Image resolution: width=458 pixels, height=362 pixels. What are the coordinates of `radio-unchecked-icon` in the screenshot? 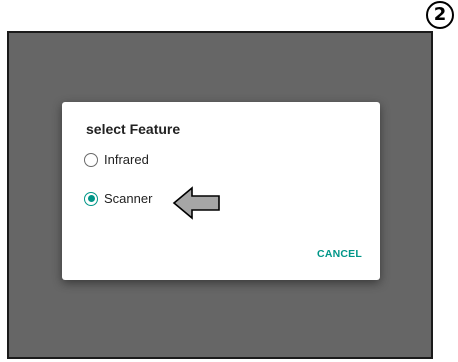 It's located at (91, 159).